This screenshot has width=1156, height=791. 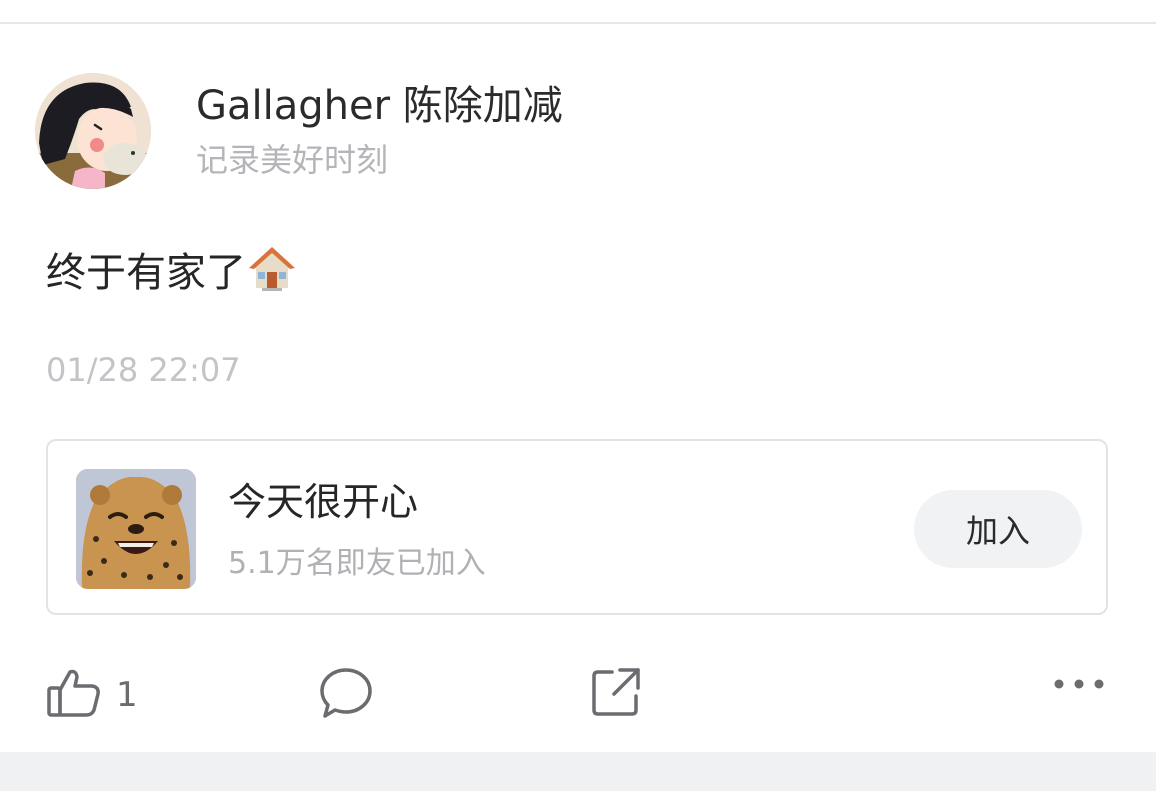 I want to click on share-icon, so click(x=616, y=695).